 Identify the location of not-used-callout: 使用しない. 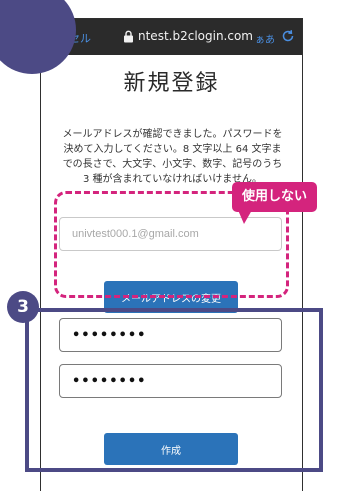
(274, 197).